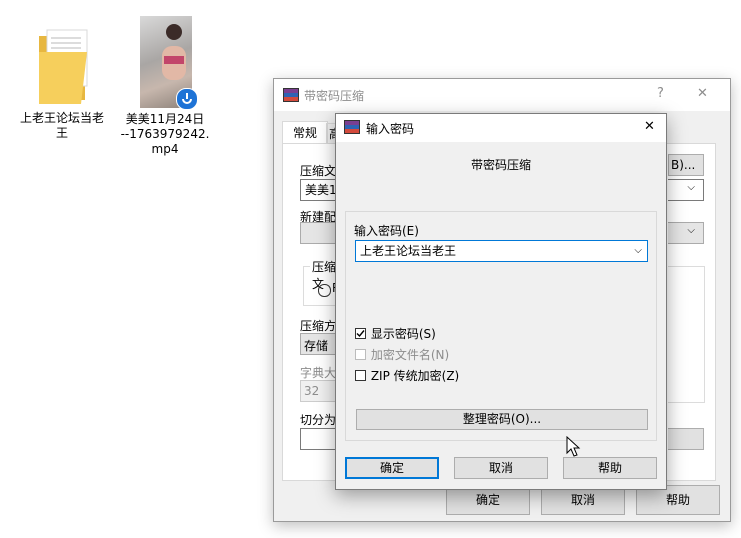  Describe the element at coordinates (408, 251) in the screenshot. I see `password-value: 上老王论坛当老王` at that location.